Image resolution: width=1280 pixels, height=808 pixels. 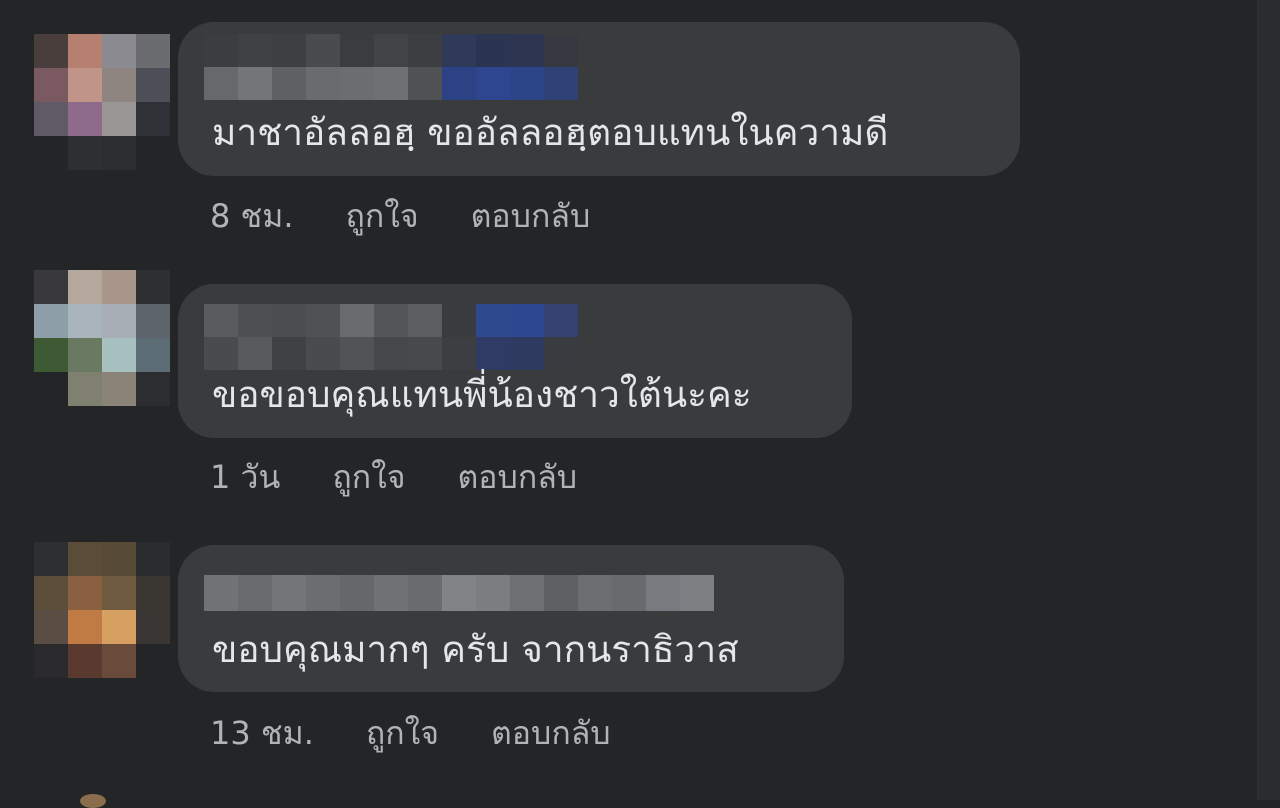 I want to click on comment-bubble: มาชาอัลลอฮฺ ขออัลลอฮฺตอบแทนในความดี, so click(x=599, y=99).